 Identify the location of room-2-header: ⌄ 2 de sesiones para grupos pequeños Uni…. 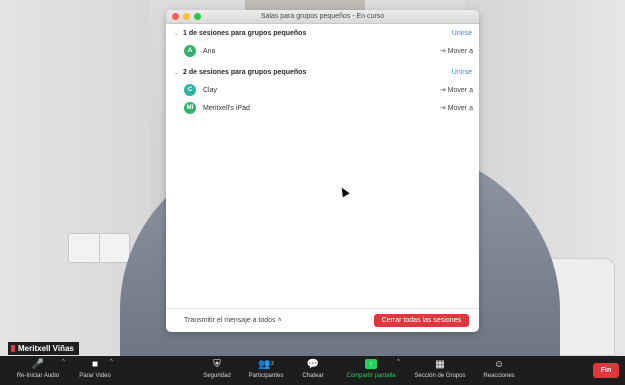
(323, 72).